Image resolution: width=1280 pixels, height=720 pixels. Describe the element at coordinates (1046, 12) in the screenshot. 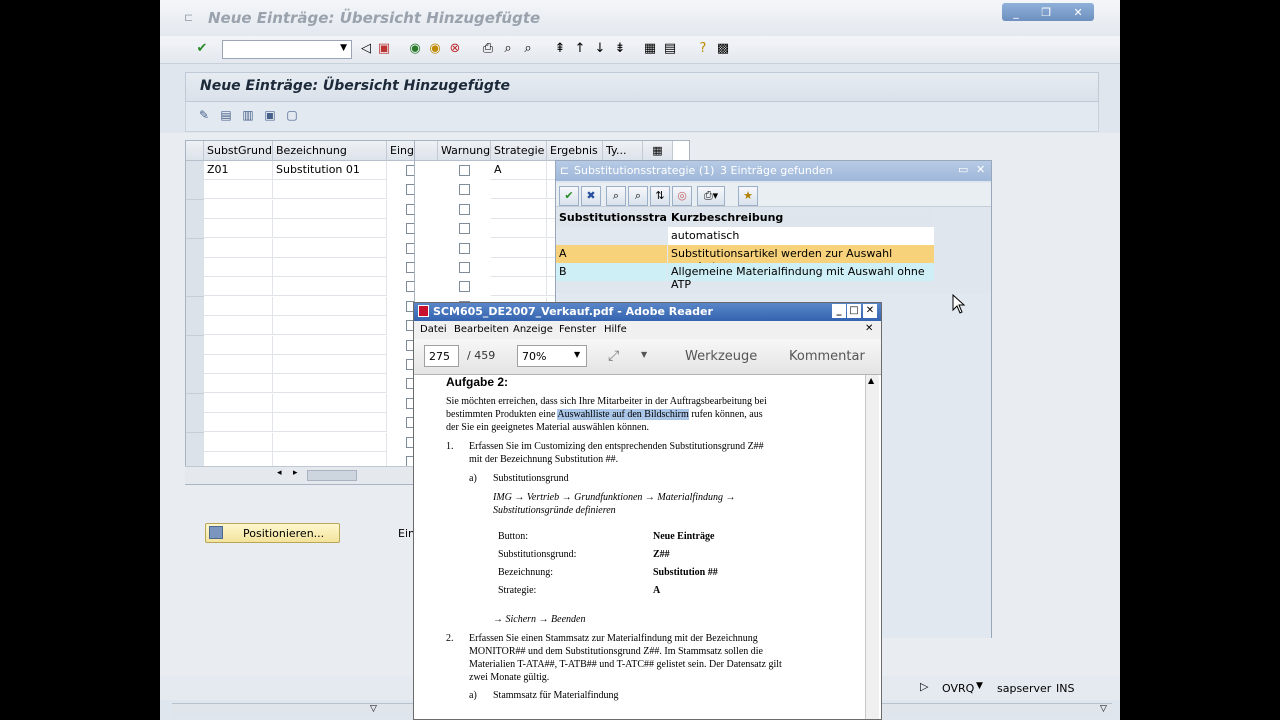

I see `restore-icon: ❐` at that location.